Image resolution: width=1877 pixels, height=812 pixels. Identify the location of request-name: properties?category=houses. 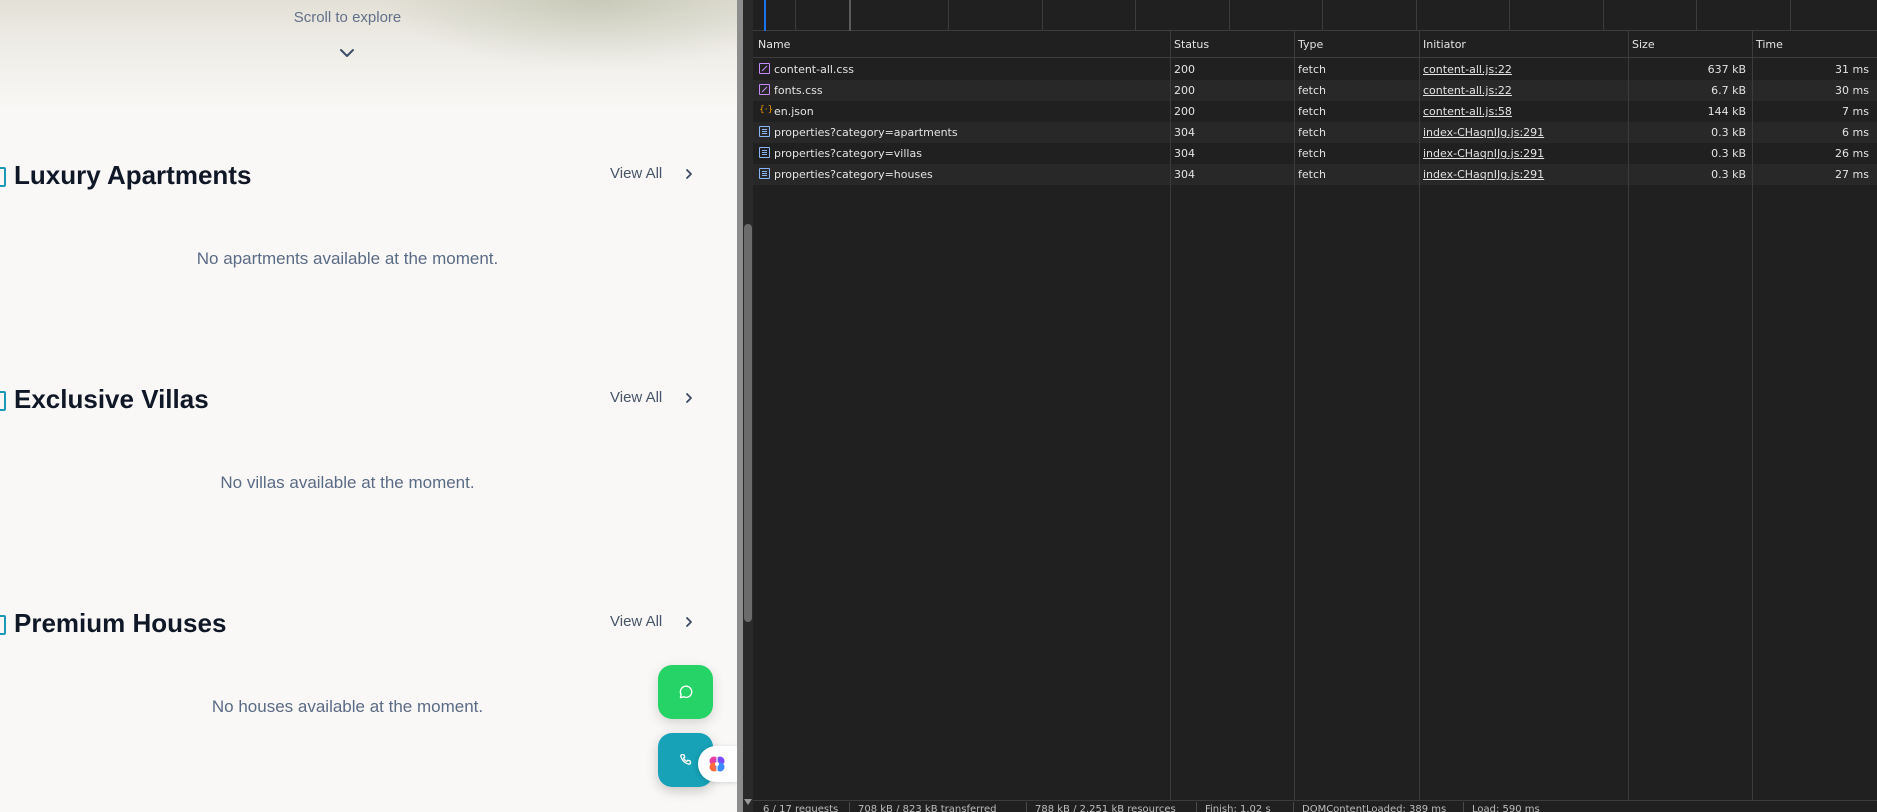
(853, 174).